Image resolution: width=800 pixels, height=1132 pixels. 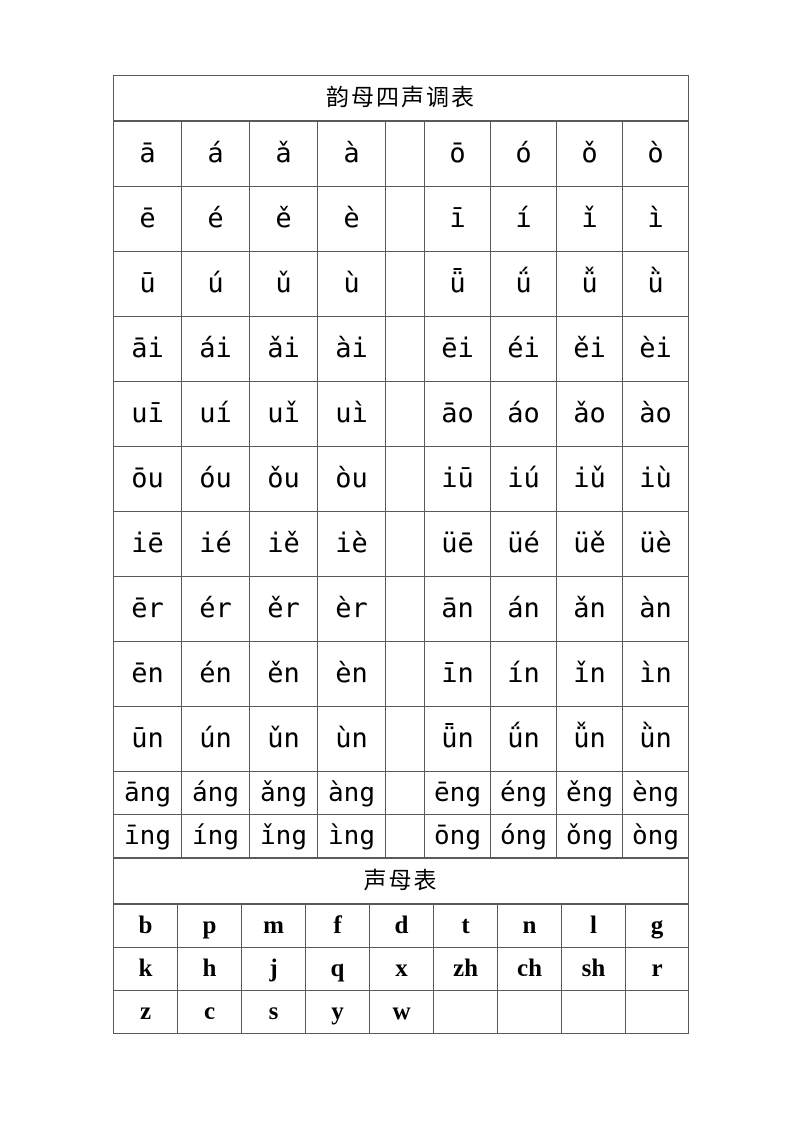 What do you see at coordinates (457, 836) in the screenshot?
I see `final-cell: ōng` at bounding box center [457, 836].